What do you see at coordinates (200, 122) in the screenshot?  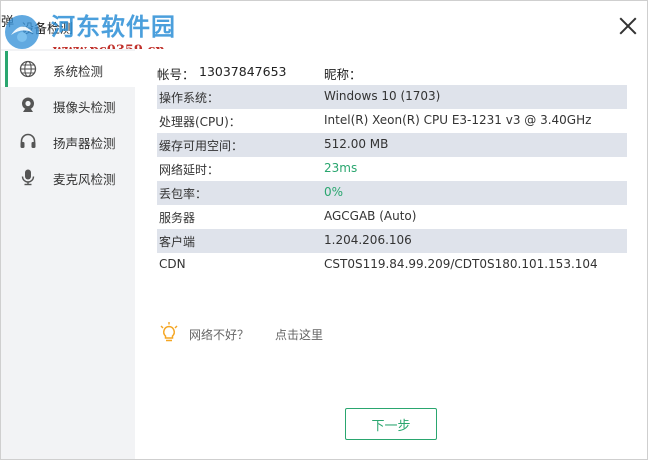 I see `info-key: 处理器(CPU)：` at bounding box center [200, 122].